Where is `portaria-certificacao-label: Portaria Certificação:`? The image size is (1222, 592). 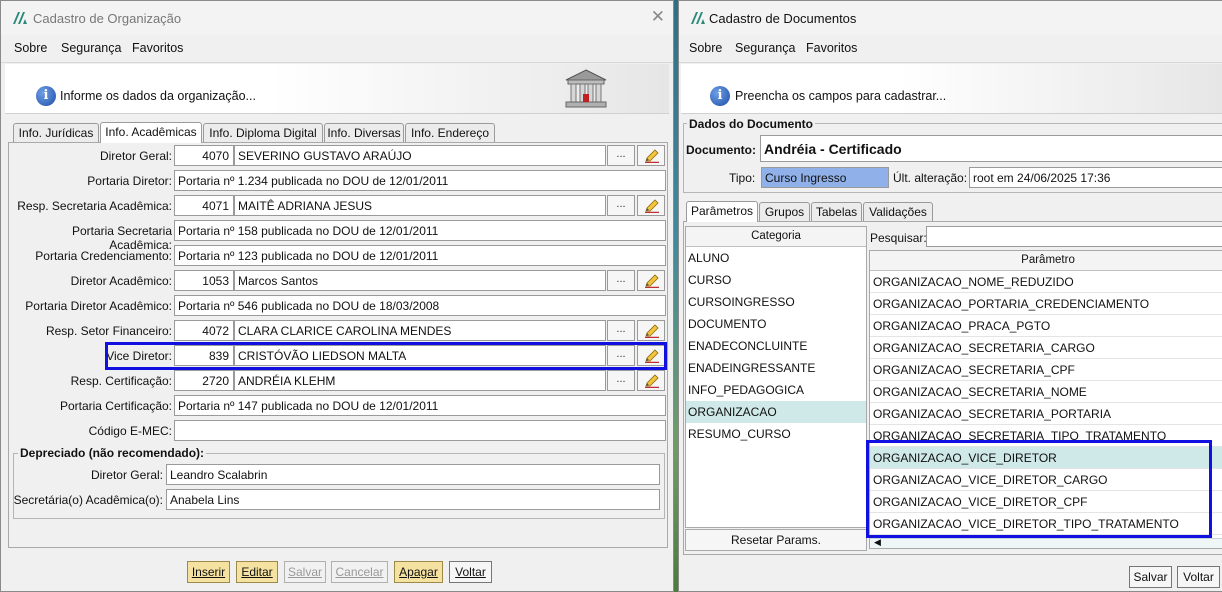
portaria-certificacao-label: Portaria Certificação: is located at coordinates (115, 406).